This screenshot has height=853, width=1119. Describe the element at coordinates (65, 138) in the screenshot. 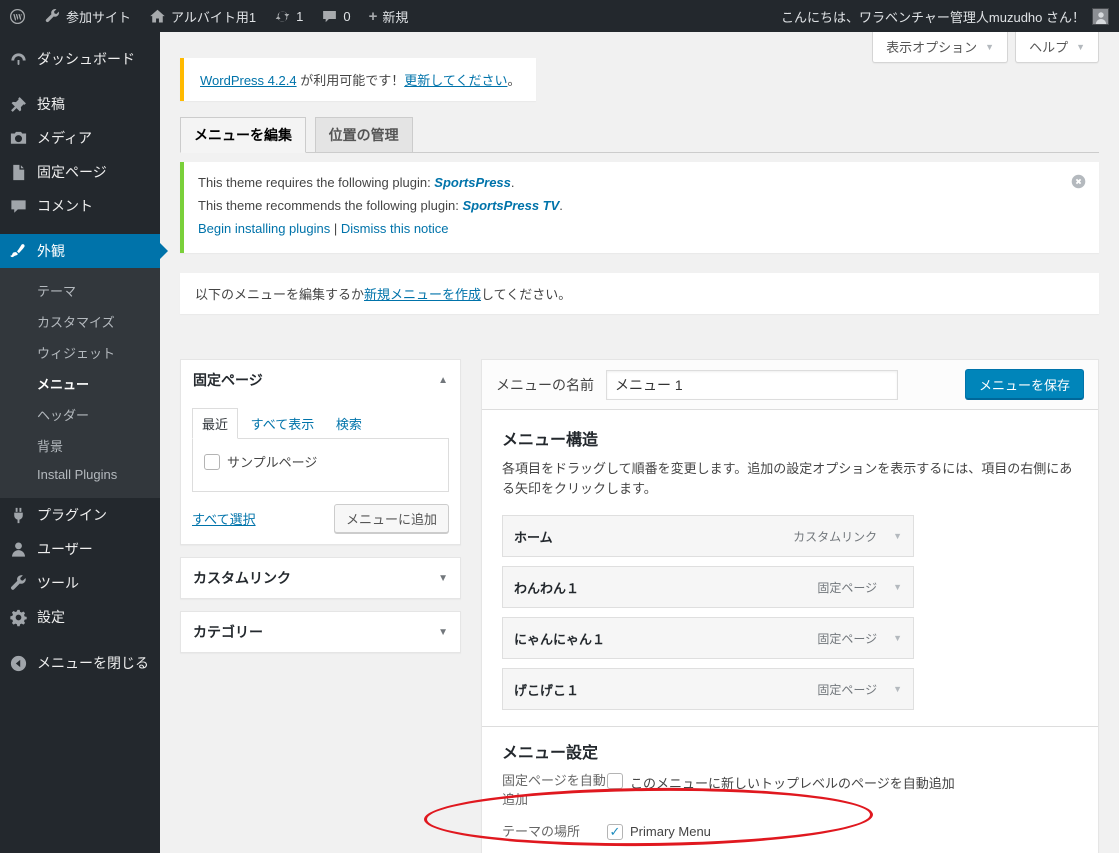

I see `sidebar-label-media: メディア` at that location.